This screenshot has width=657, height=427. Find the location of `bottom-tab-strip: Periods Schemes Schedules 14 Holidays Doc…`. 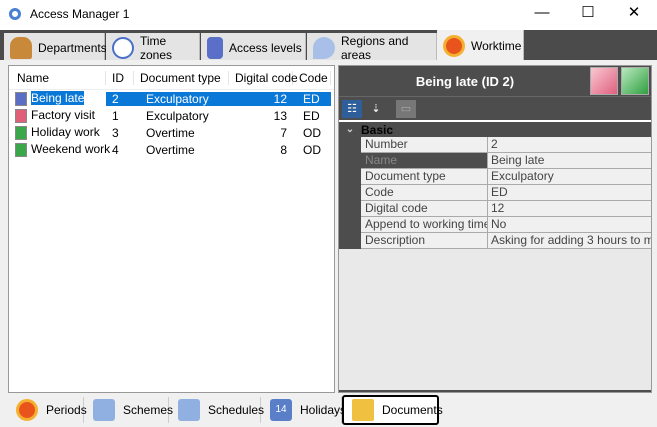

bottom-tab-strip: Periods Schemes Schedules 14 Holidays Doc… is located at coordinates (328, 411).